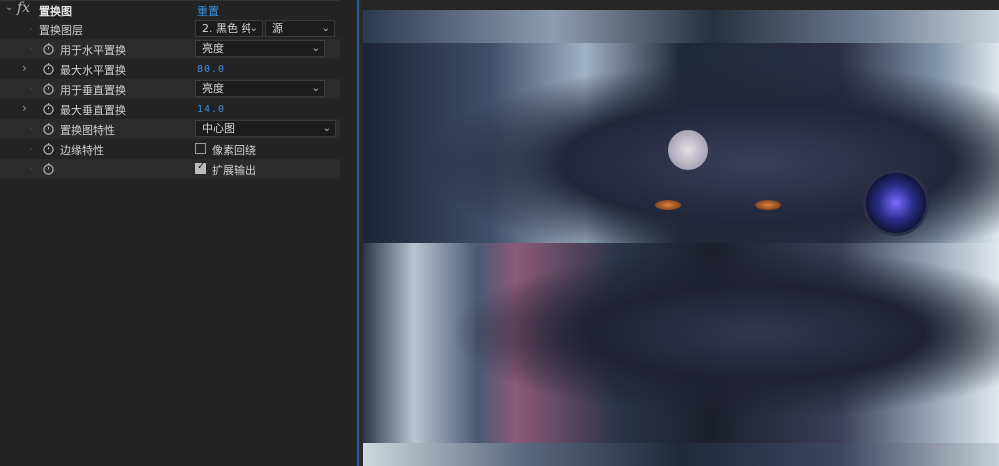 Image resolution: width=999 pixels, height=466 pixels. What do you see at coordinates (260, 48) in the screenshot?
I see `horizontal-source-dropdown: 亮度 ⌄` at bounding box center [260, 48].